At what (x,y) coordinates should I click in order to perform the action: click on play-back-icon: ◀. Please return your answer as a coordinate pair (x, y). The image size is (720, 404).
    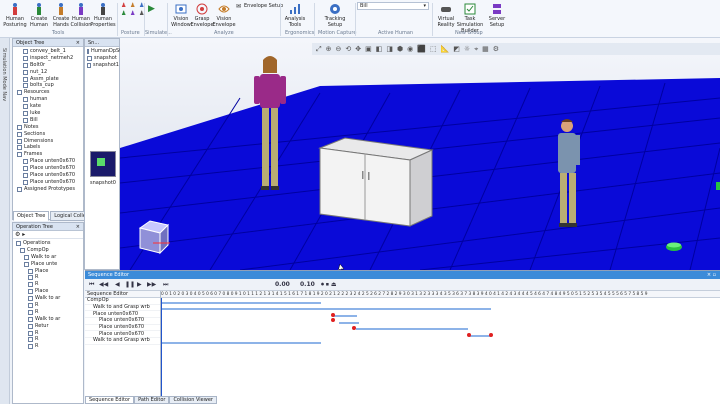
    Looking at the image, I should click on (117, 284).